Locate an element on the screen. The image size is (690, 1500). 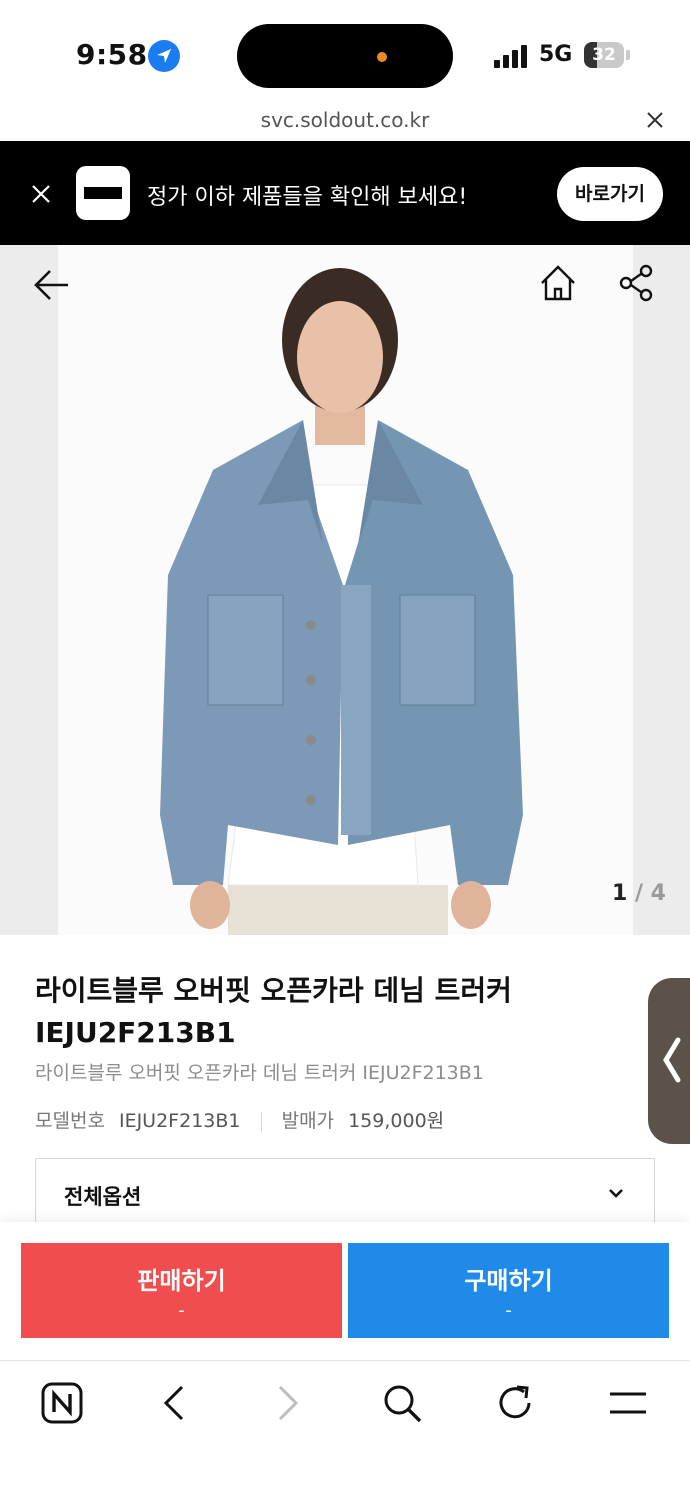
option-select-label: 전체옵션 is located at coordinates (103, 1197).